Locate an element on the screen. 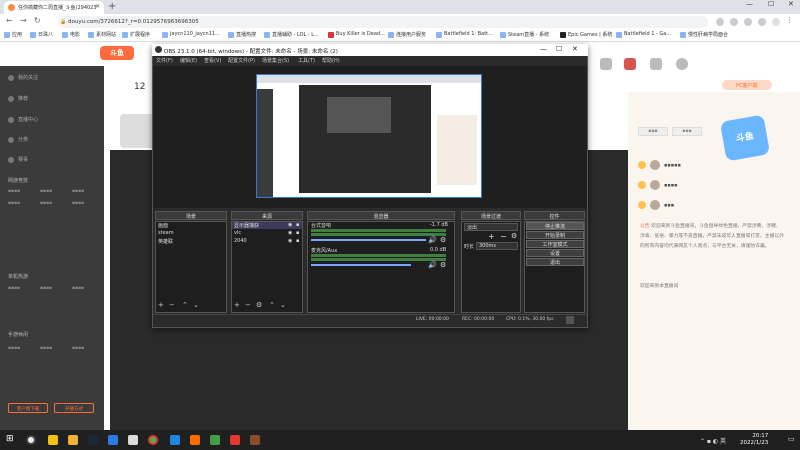 Image resolution: width=800 pixels, height=450 pixels. bookmark-item: 扩展程序 is located at coordinates (136, 34).